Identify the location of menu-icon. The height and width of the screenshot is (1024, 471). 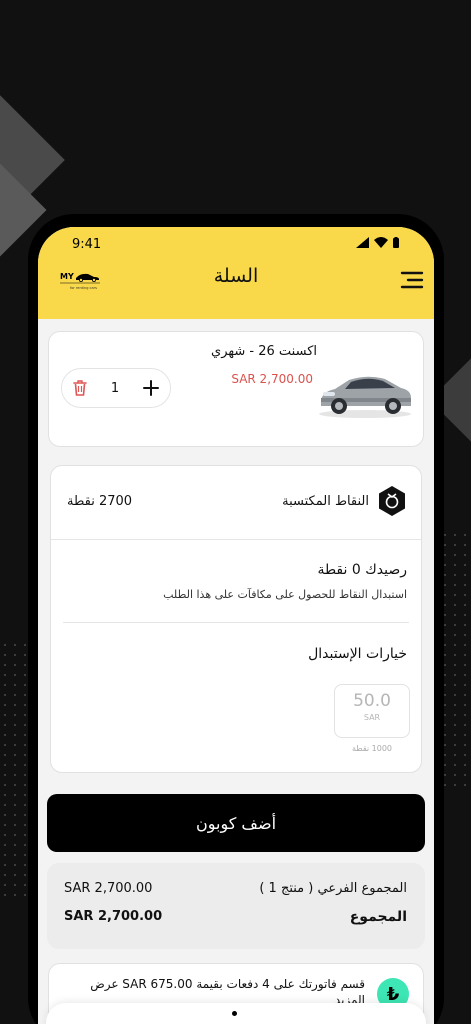
(411, 280).